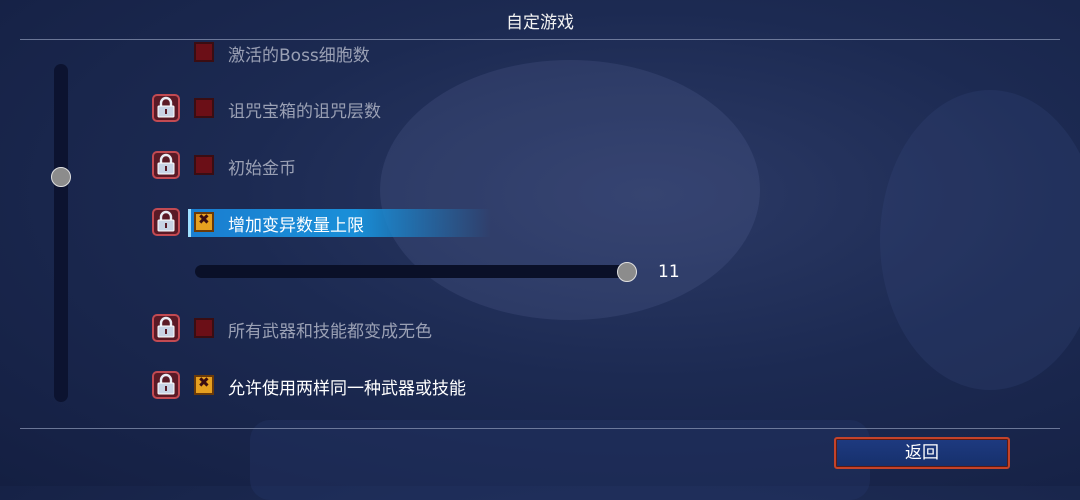 This screenshot has height=500, width=1080. I want to click on background-text-blur, so click(560, 460).